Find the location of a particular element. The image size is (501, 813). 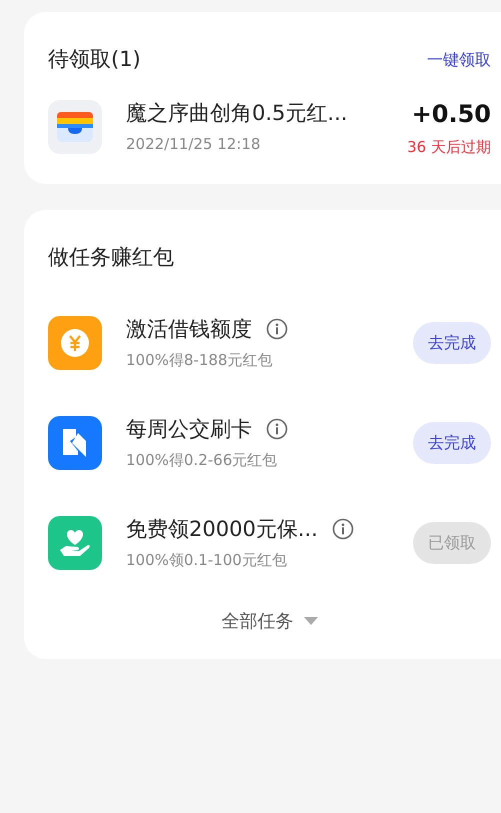

task-name: 激活借钱额度 is located at coordinates (189, 329).